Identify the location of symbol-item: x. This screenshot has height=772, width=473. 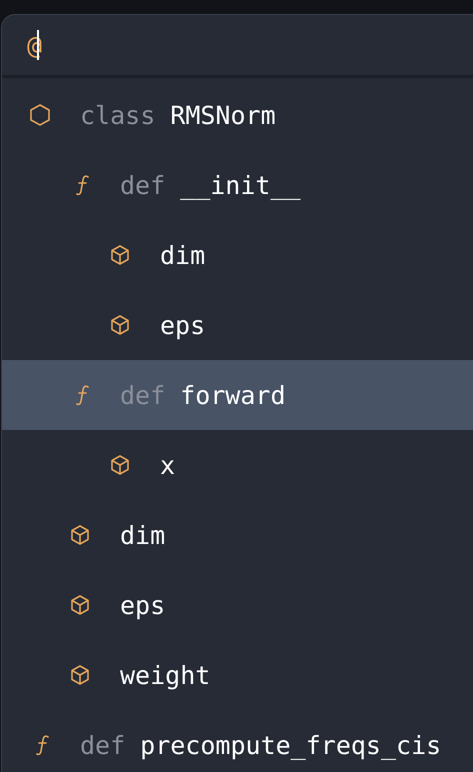
(237, 465).